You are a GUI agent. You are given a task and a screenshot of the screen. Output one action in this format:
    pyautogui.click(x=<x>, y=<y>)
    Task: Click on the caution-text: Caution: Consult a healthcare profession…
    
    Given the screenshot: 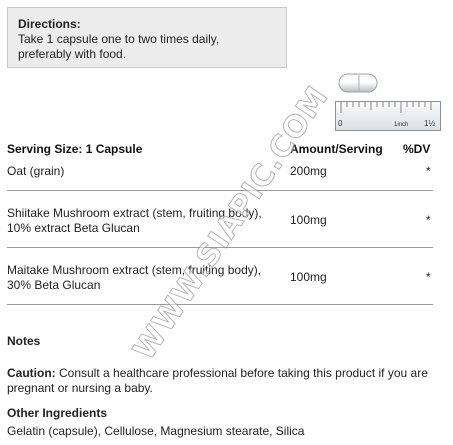 What is the action you would take?
    pyautogui.click(x=227, y=381)
    